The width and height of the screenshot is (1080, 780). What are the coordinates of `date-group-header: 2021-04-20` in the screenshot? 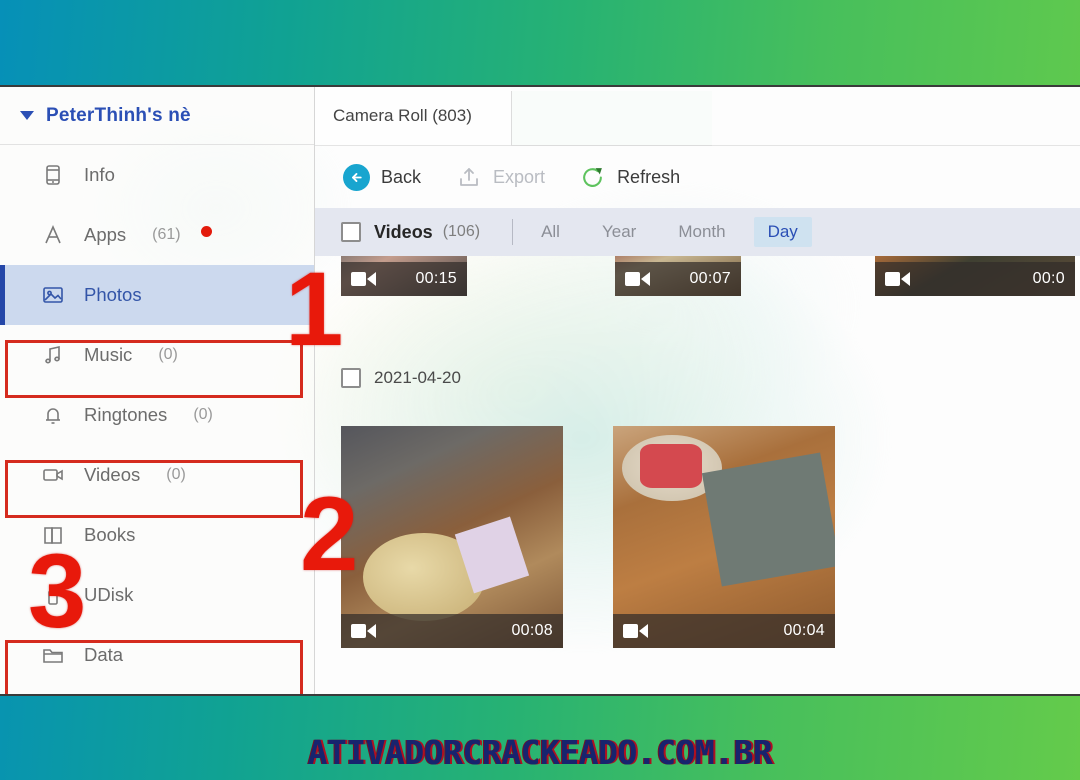 It's located at (401, 378).